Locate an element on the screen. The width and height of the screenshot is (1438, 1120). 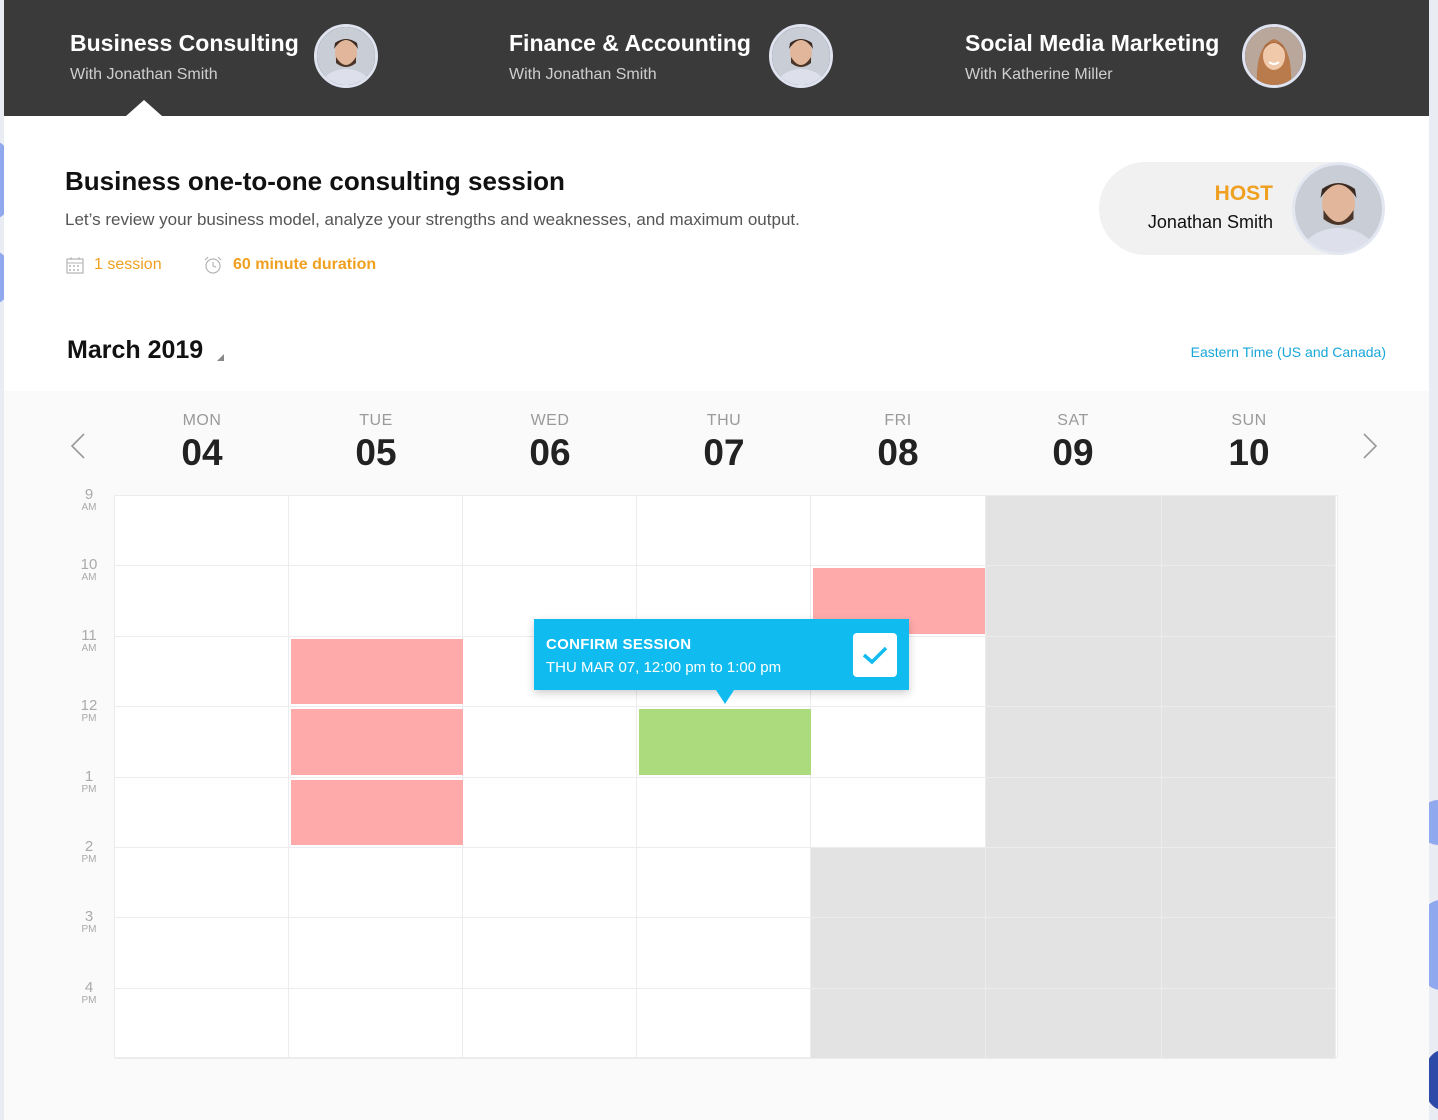
alarm-clock-icon is located at coordinates (213, 265).